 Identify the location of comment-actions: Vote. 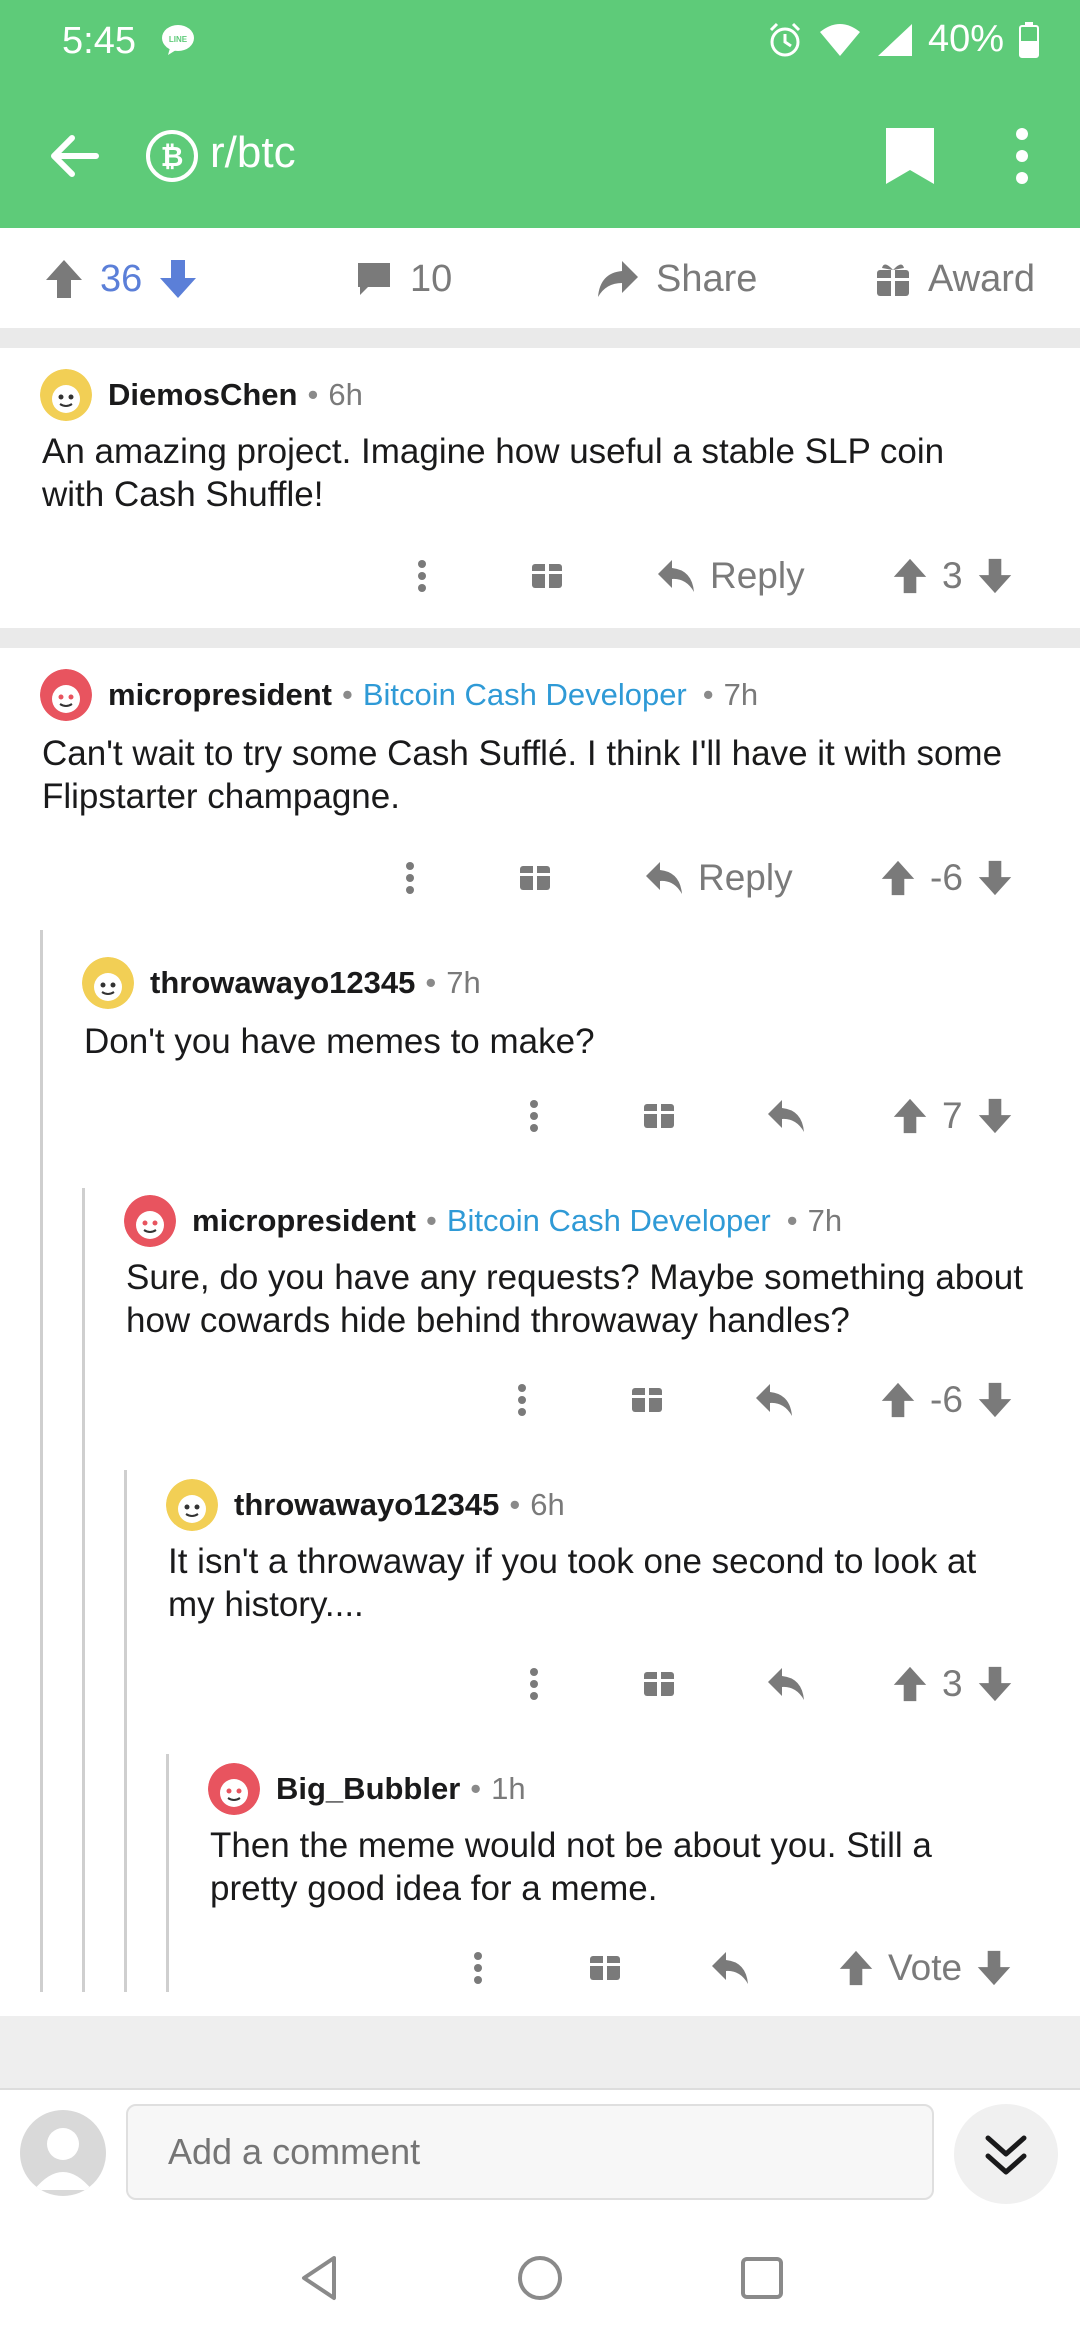
(540, 1968).